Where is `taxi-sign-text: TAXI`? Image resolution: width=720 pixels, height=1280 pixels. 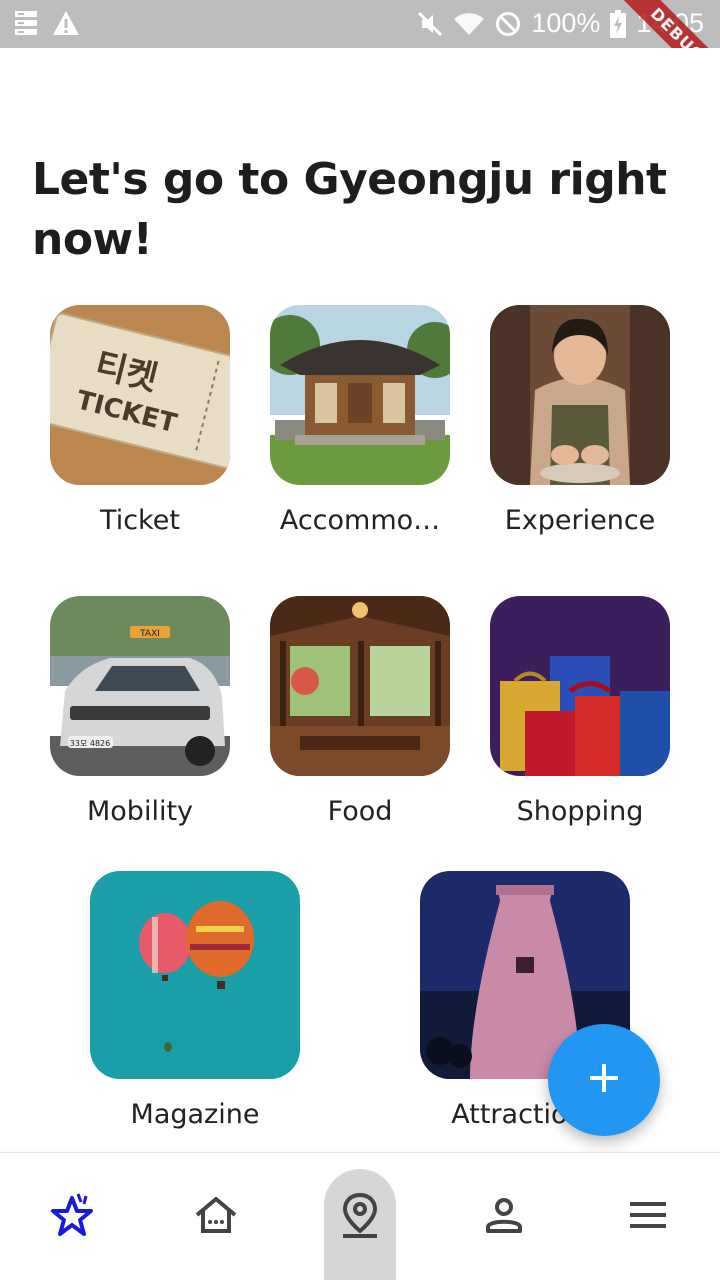
taxi-sign-text: TAXI is located at coordinates (149, 634).